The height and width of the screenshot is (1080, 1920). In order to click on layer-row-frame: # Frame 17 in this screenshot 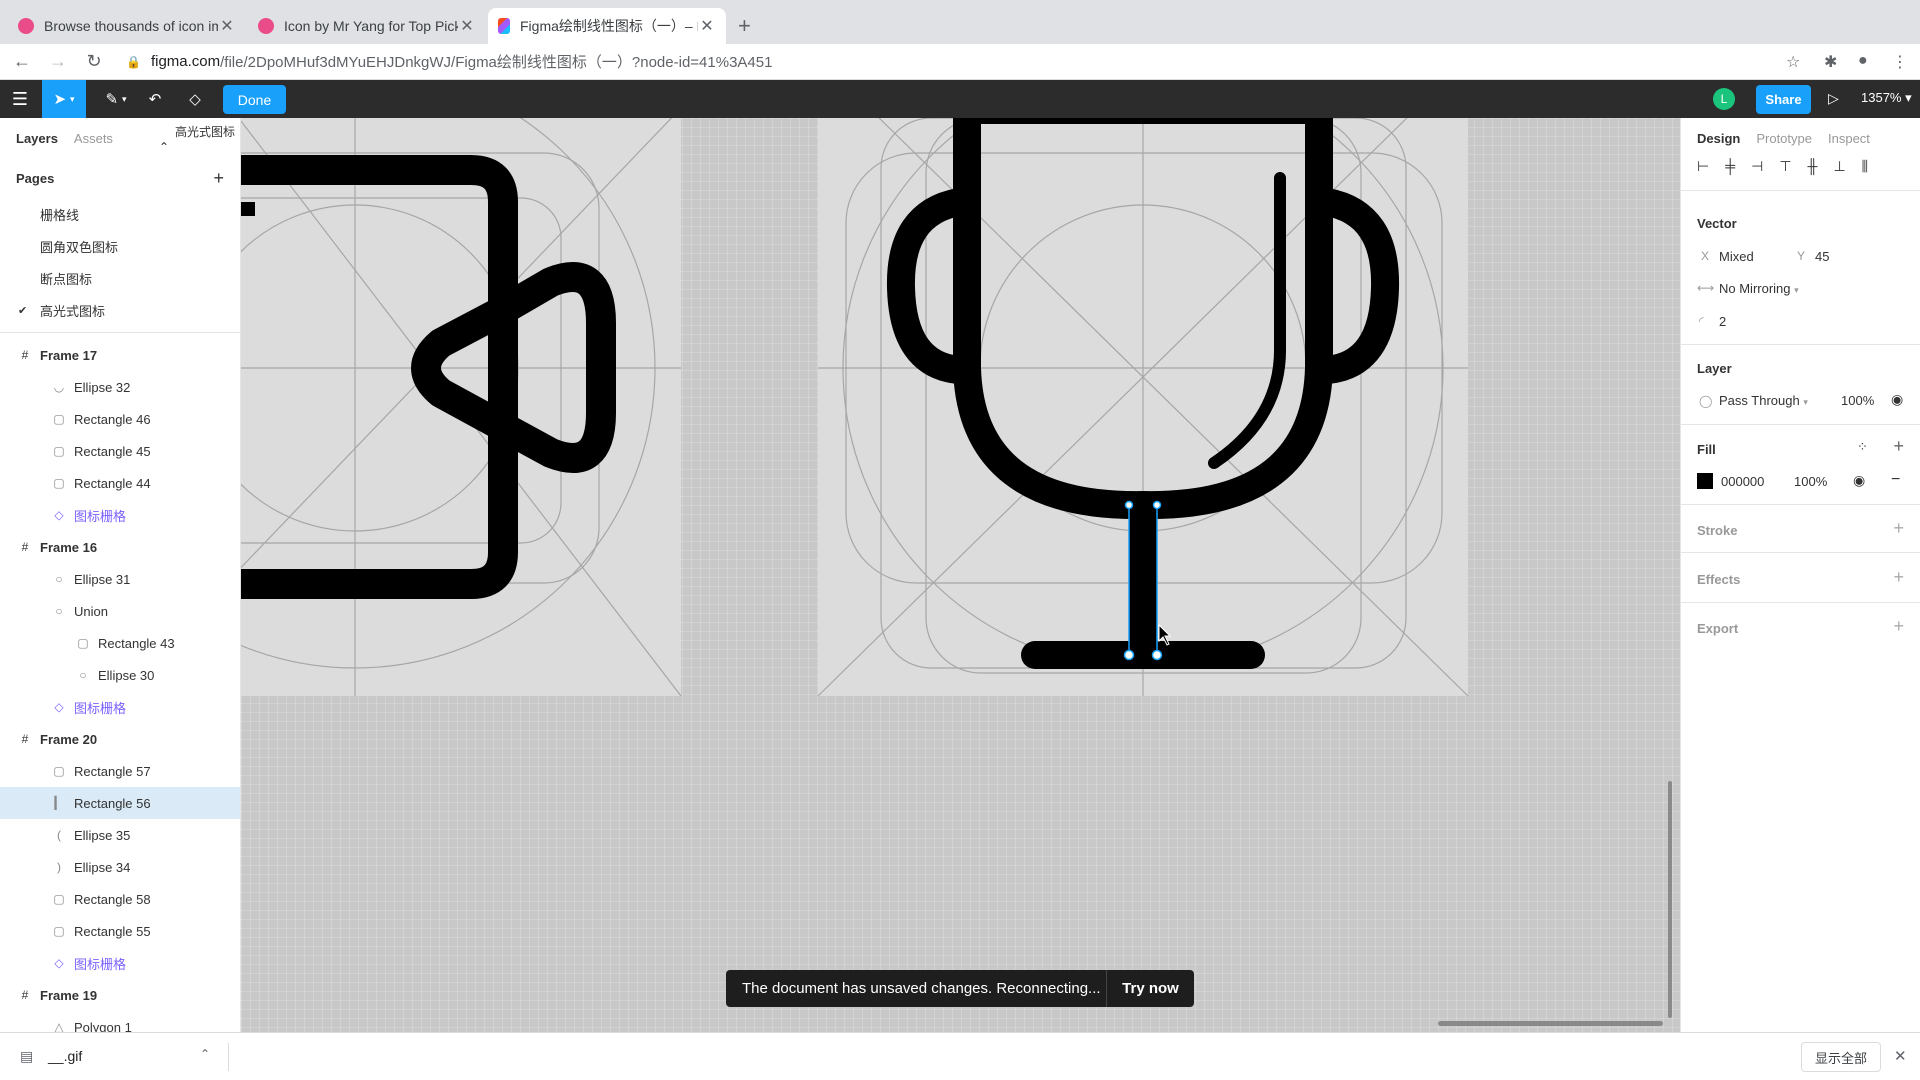, I will do `click(120, 355)`.